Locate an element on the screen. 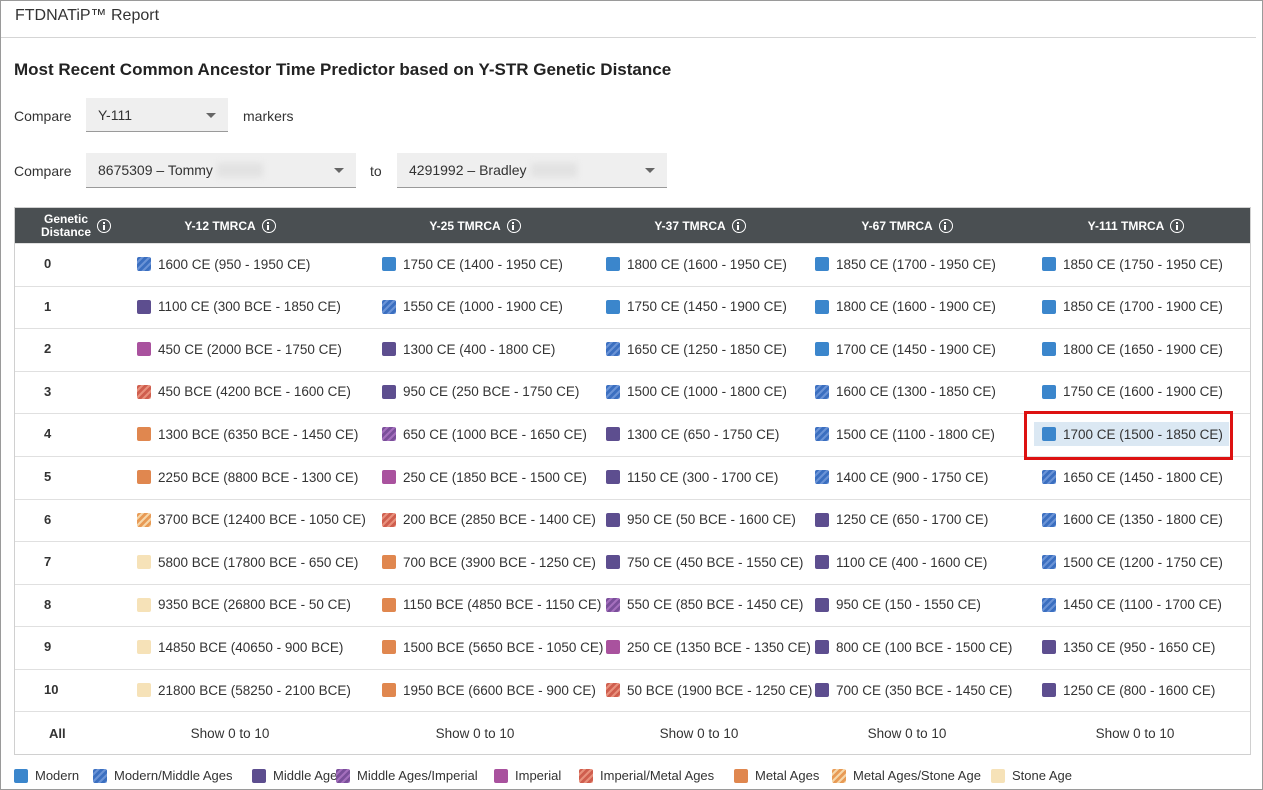  tmrca-cell: 1500 CE (1200 - 1750 CE) is located at coordinates (1132, 562).